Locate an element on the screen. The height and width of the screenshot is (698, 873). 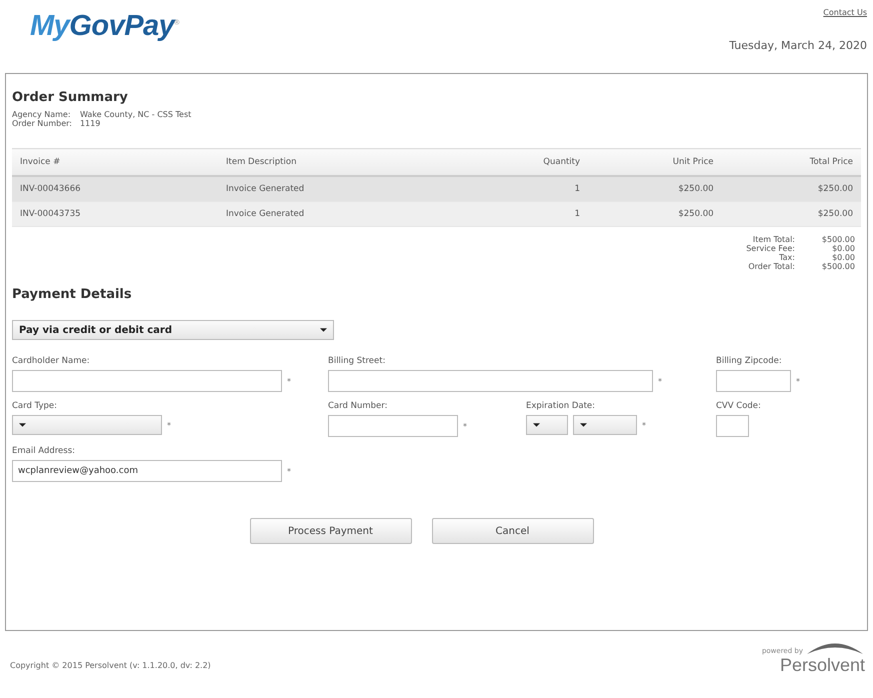
field-label: Billing Zipcode: is located at coordinates (749, 361).